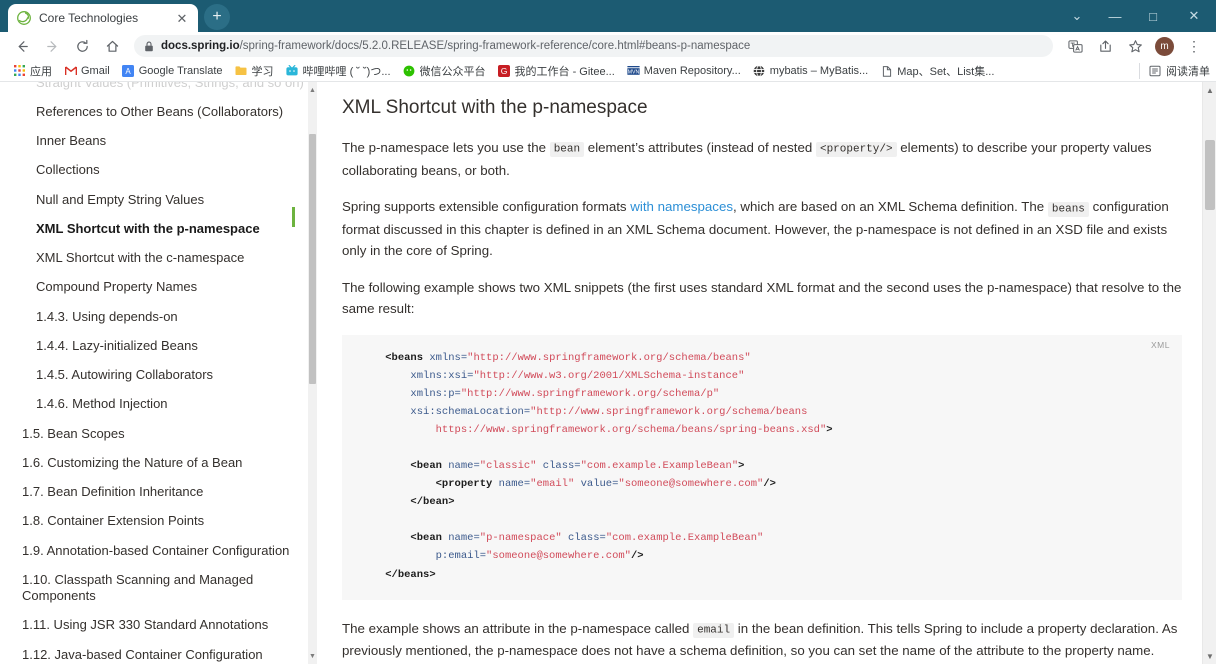  What do you see at coordinates (312, 259) in the screenshot?
I see `sidebar-scroll-thumb` at bounding box center [312, 259].